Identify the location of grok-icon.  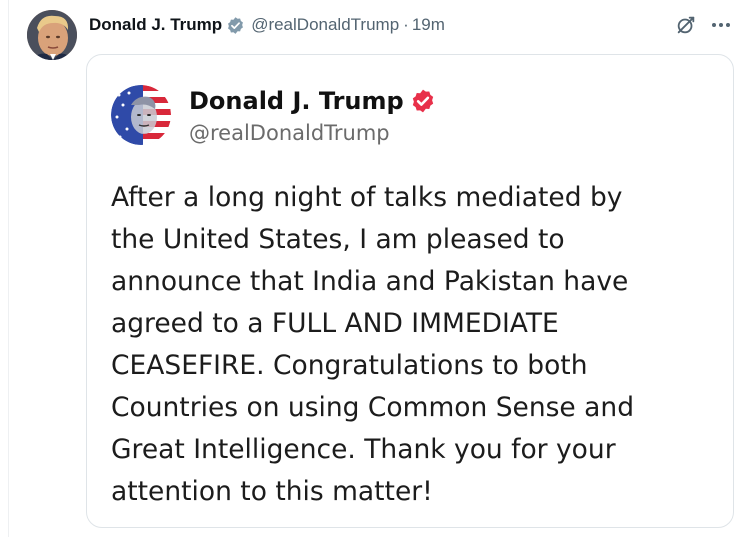
(686, 25).